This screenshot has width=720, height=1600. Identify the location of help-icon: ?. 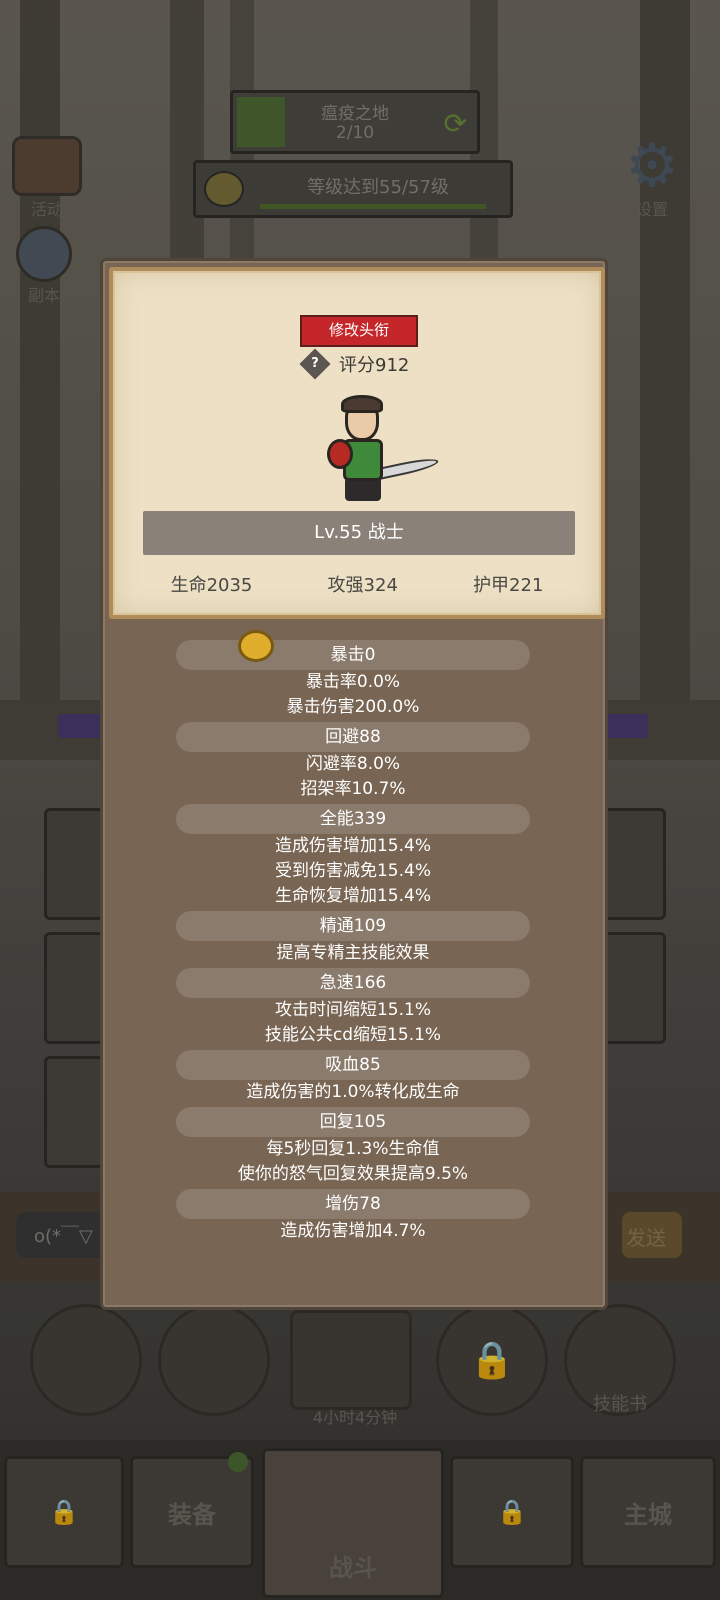
(315, 364).